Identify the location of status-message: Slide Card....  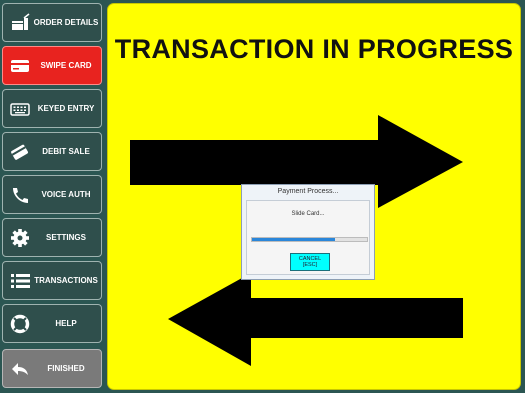
(308, 214).